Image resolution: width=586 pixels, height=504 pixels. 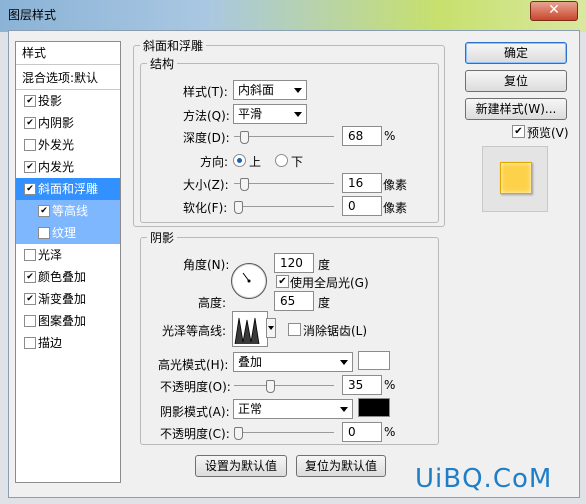 What do you see at coordinates (205, 92) in the screenshot?
I see `style-label: 样式(T):` at bounding box center [205, 92].